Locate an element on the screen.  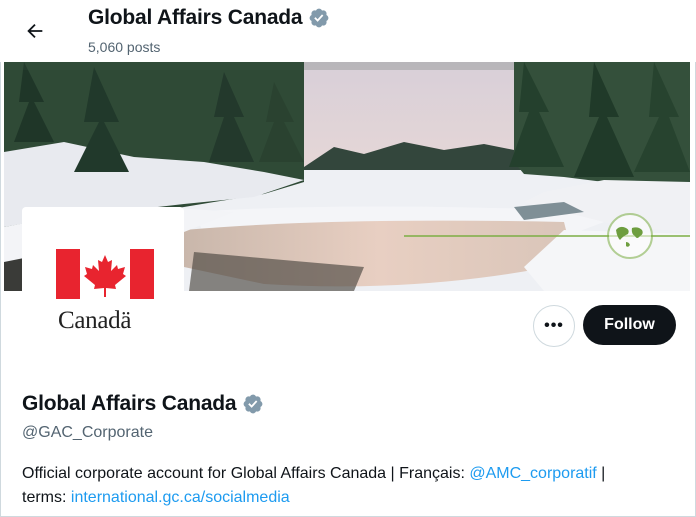
profile-name-row: Global Affairs Canada is located at coordinates (143, 404).